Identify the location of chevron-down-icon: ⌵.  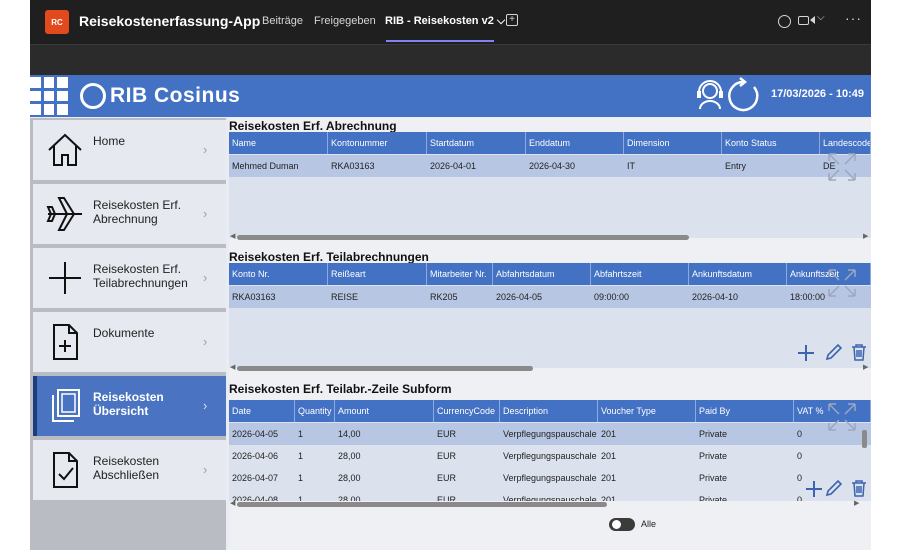
(821, 17).